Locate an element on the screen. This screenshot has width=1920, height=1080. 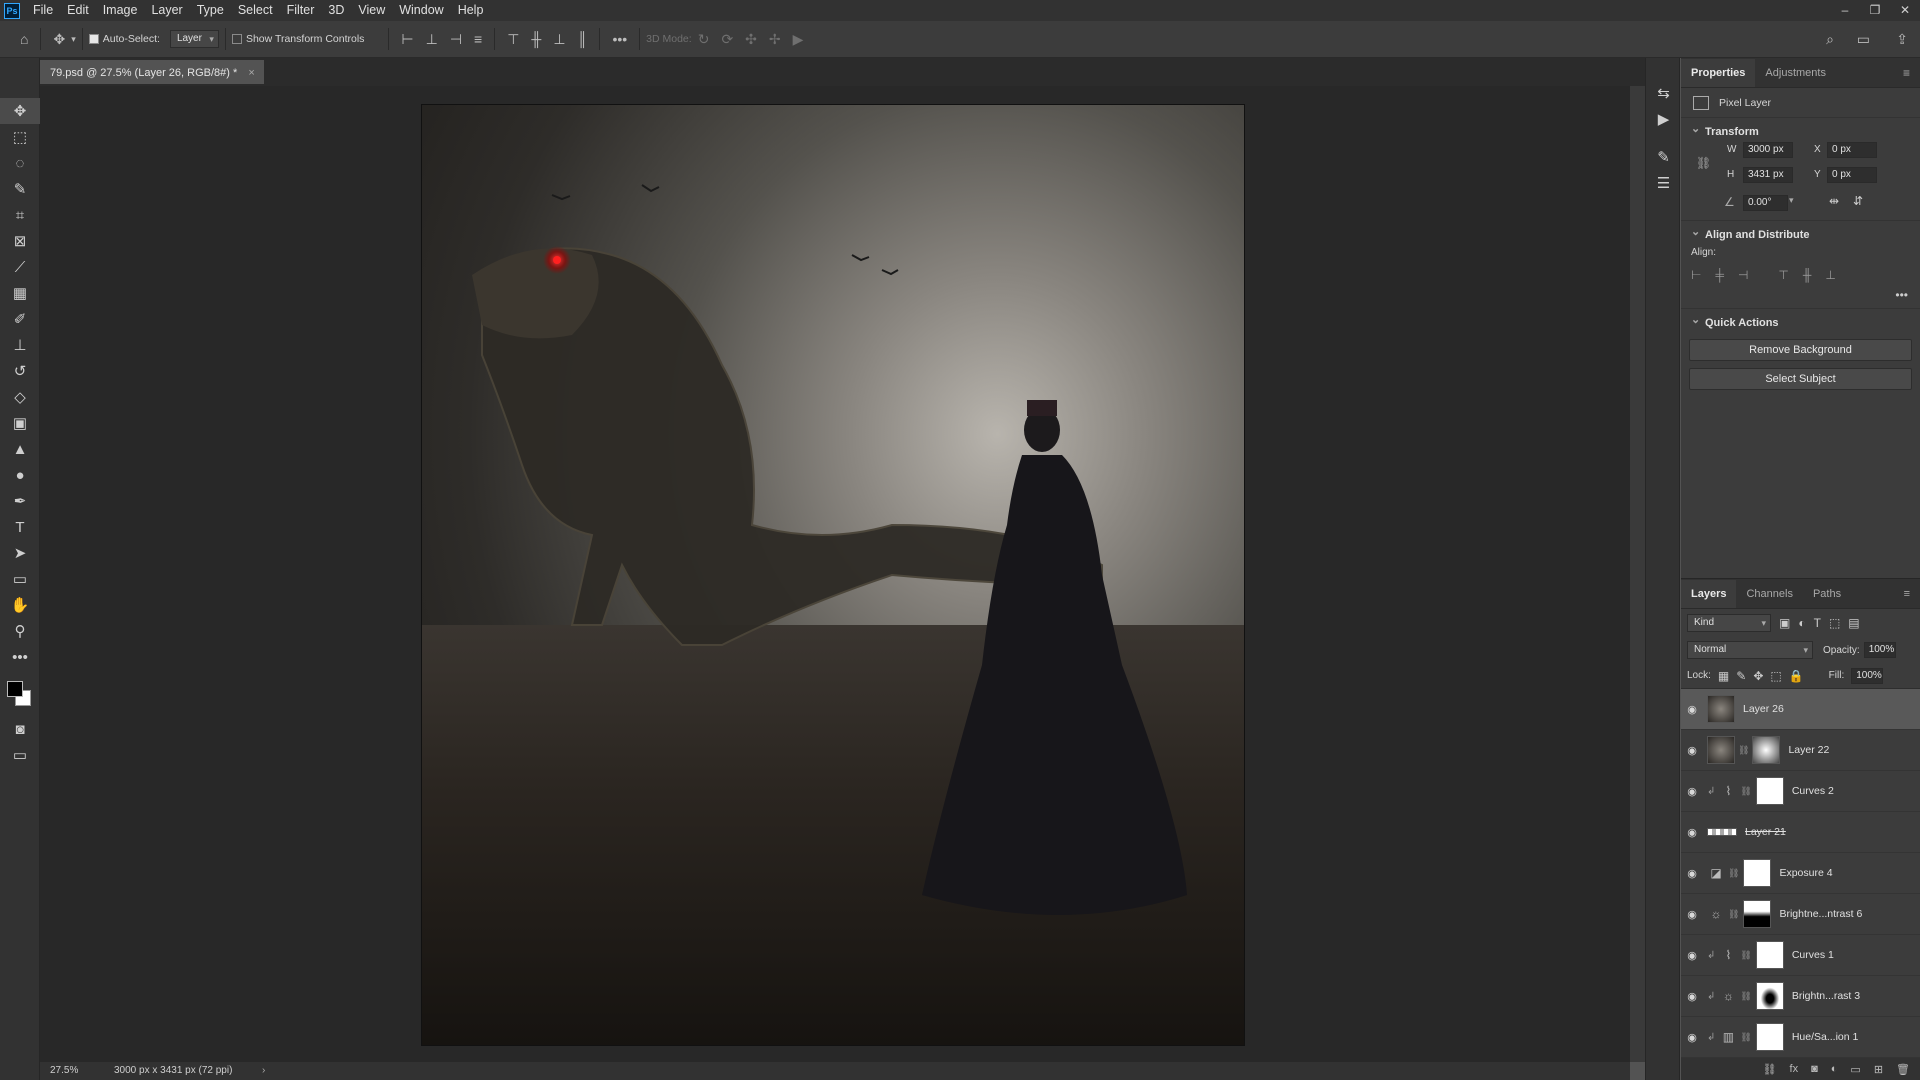
link-icon: ⛓ is located at coordinates (1703, 163).